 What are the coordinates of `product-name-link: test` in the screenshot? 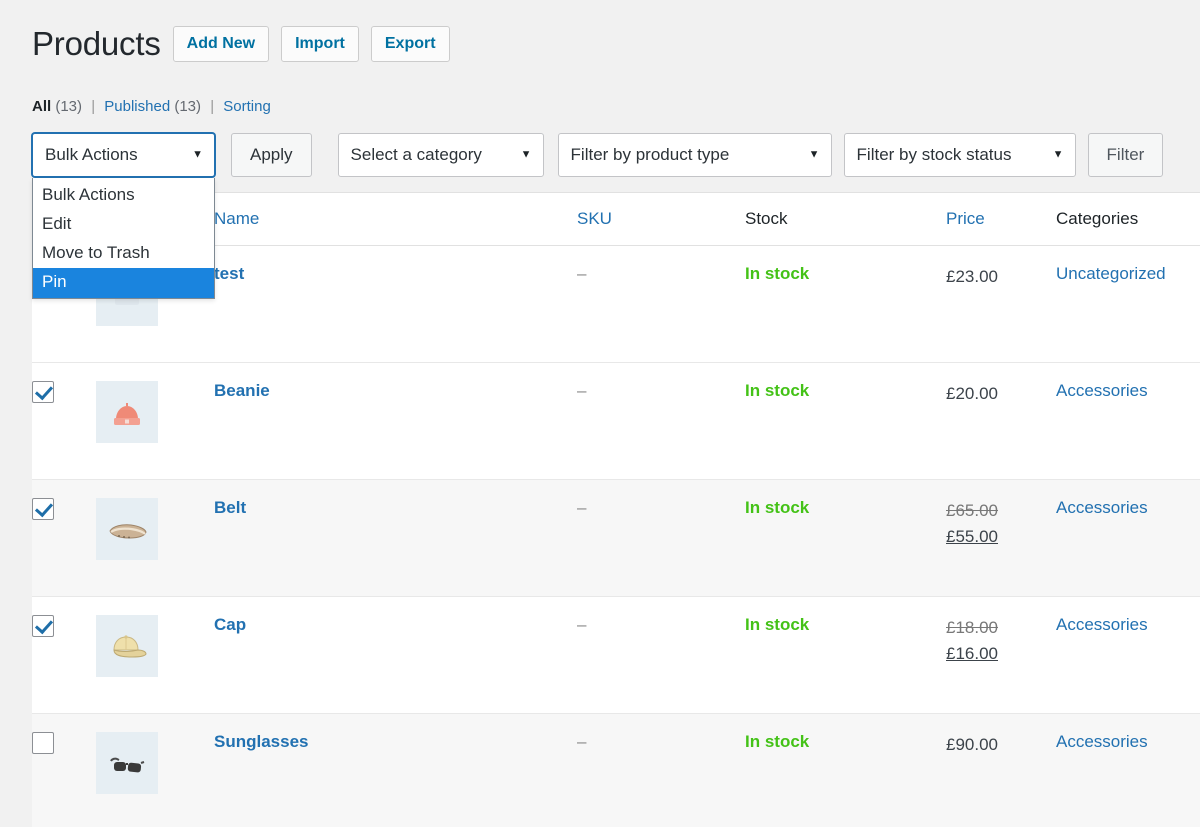 It's located at (229, 273).